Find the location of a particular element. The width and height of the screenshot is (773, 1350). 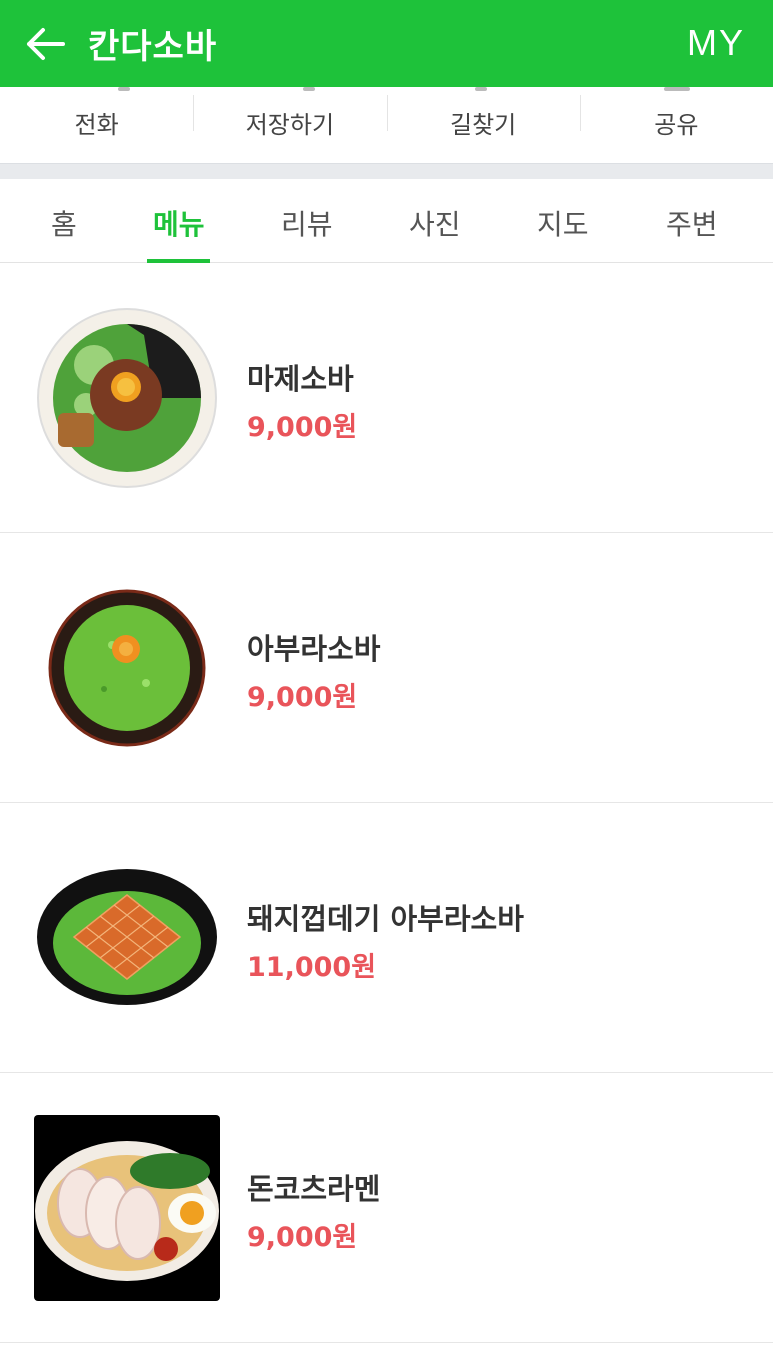

call-label: 전화 is located at coordinates (96, 125).